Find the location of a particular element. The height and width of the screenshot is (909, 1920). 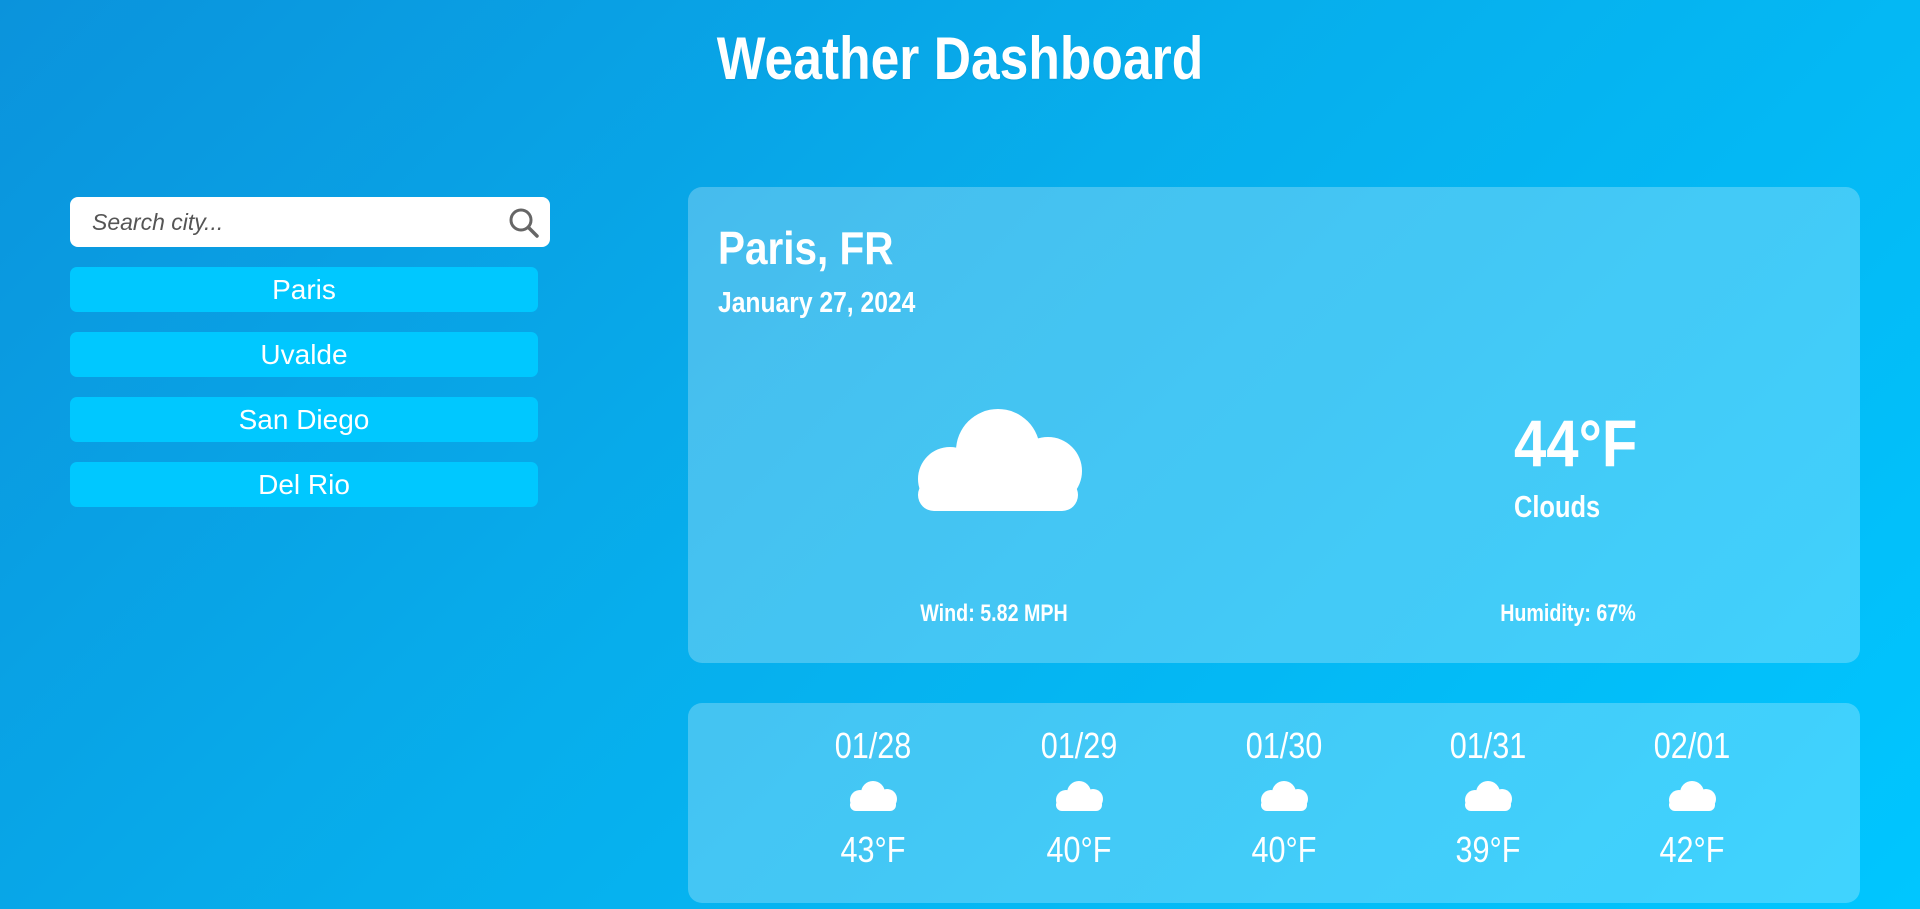

forecast-day: 01/28 43°F is located at coordinates (873, 798).